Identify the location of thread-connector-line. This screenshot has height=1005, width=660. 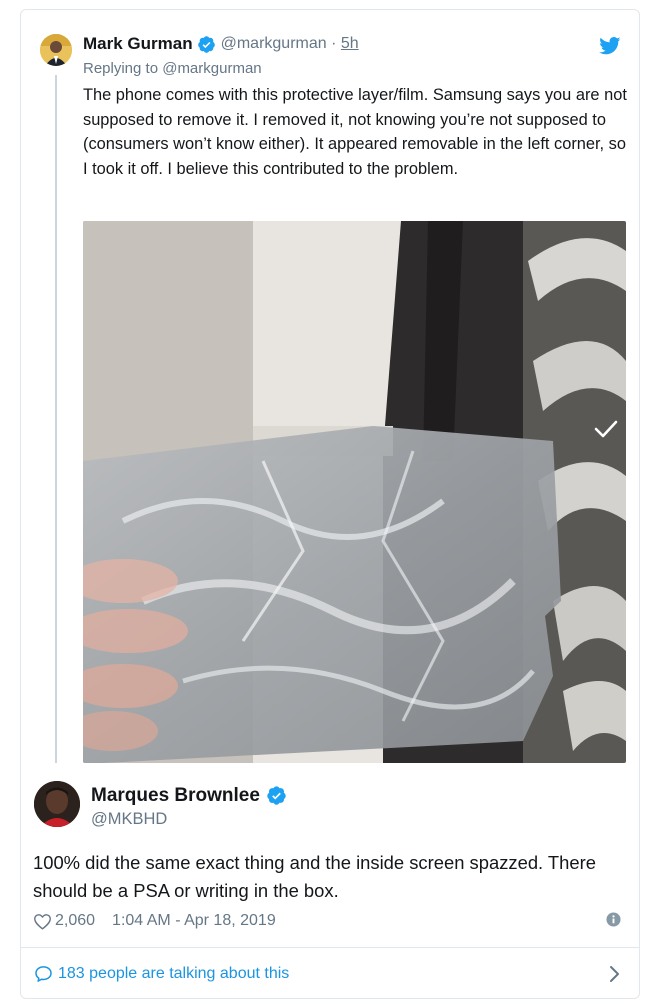
(56, 419).